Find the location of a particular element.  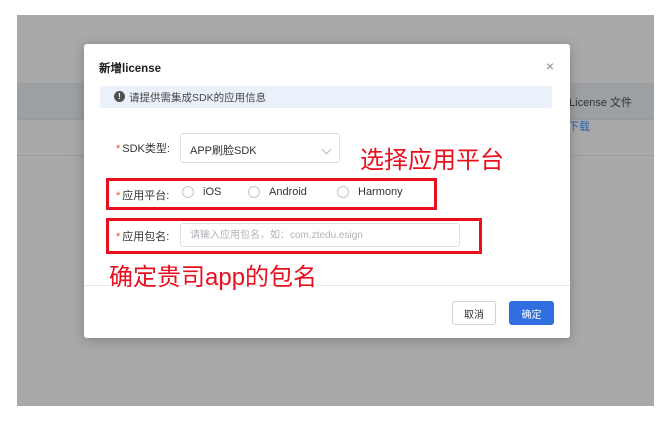

chevron-down-icon is located at coordinates (326, 149).